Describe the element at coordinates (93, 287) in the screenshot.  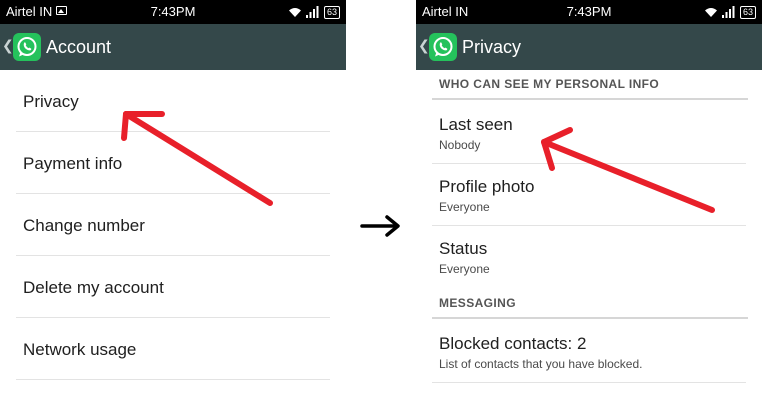
I see `menu-item-label: Delete my account` at that location.